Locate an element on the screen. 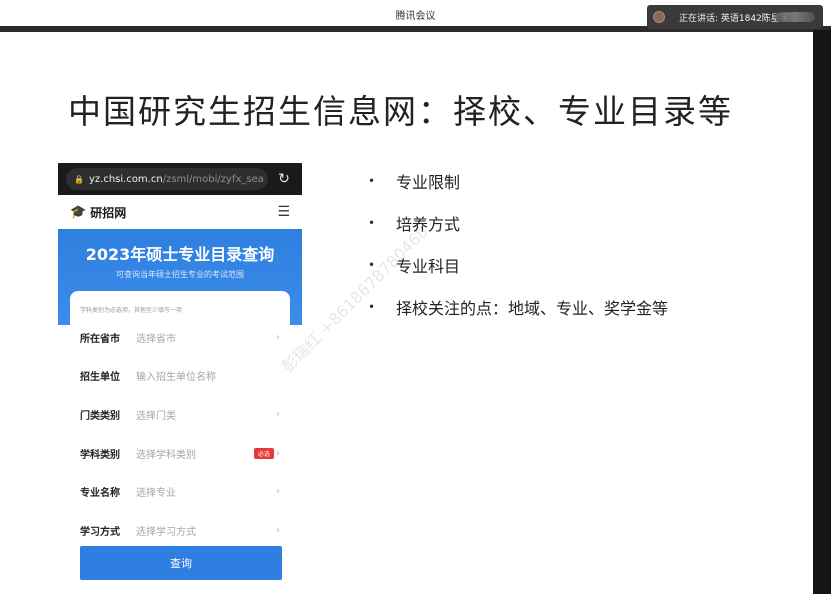  study-mode-field: 学习方式 选择学习方式 › is located at coordinates (180, 530).